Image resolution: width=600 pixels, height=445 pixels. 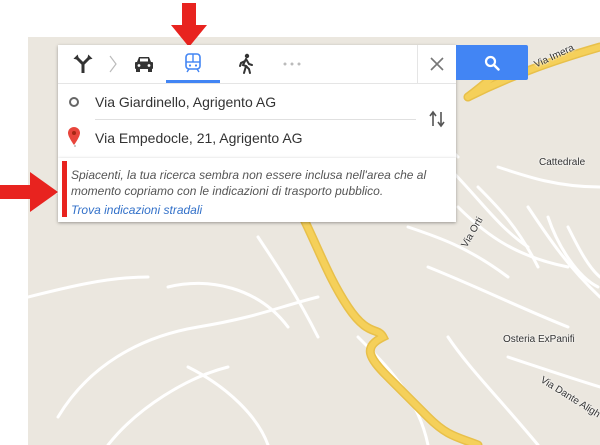 I want to click on origin-circle-icon, so click(x=74, y=102).